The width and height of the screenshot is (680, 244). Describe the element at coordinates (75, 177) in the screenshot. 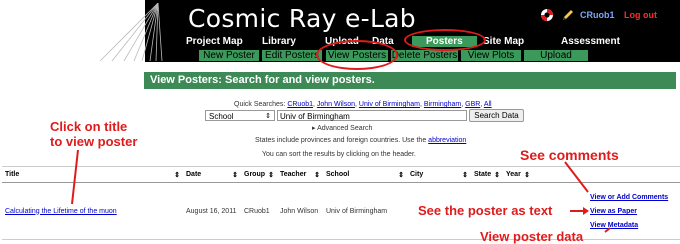

I see `arrow-to-title` at that location.